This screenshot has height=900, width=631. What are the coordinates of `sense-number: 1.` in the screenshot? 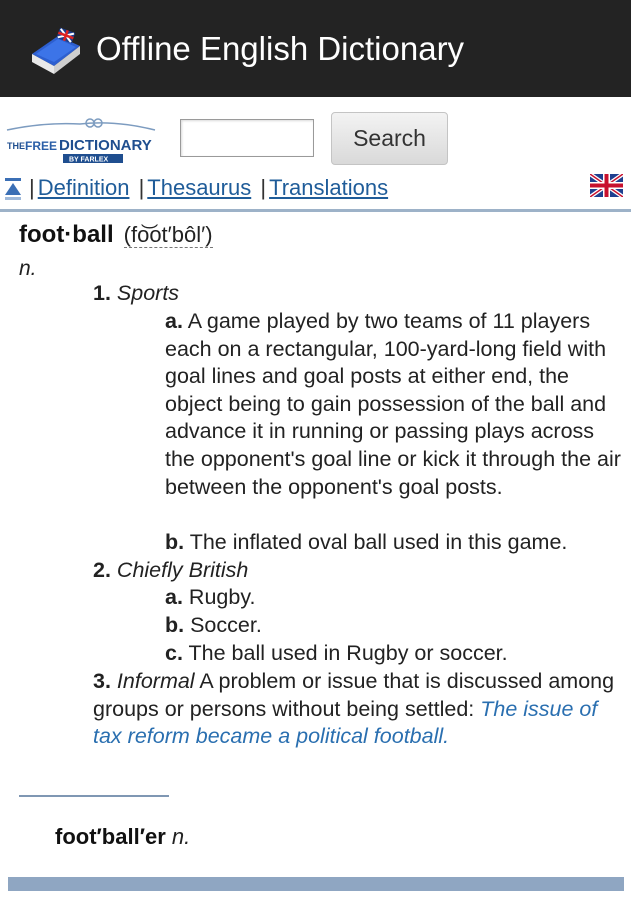 It's located at (102, 293).